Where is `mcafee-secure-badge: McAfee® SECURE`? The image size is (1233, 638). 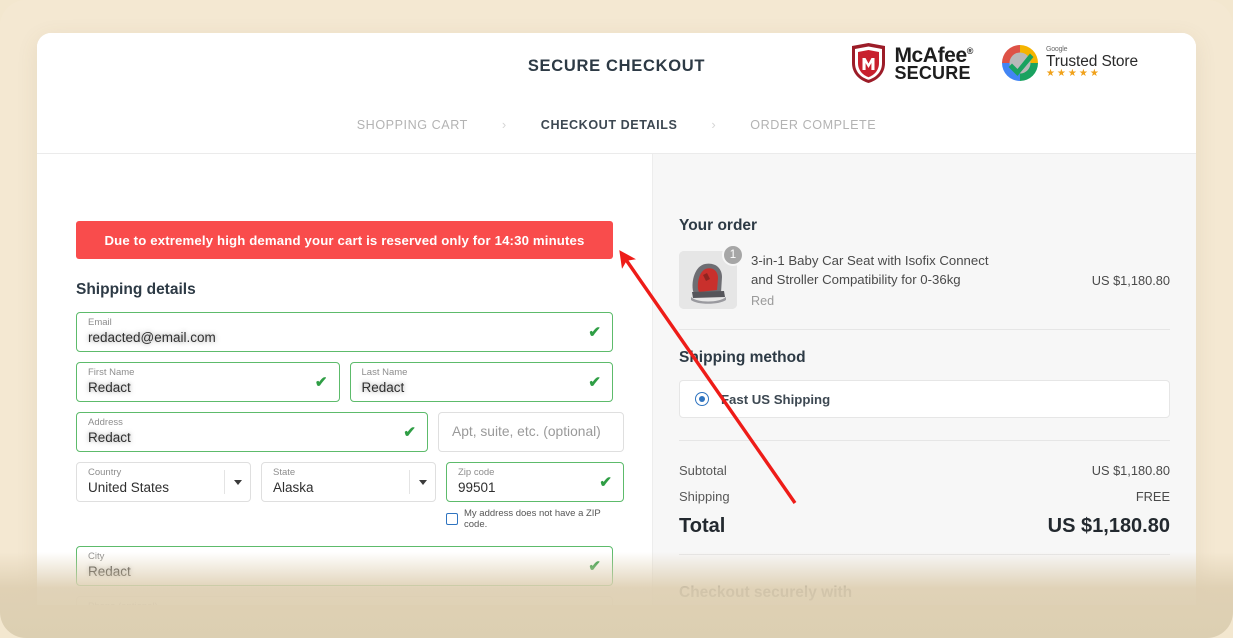
mcafee-secure-badge: McAfee® SECURE is located at coordinates (911, 63).